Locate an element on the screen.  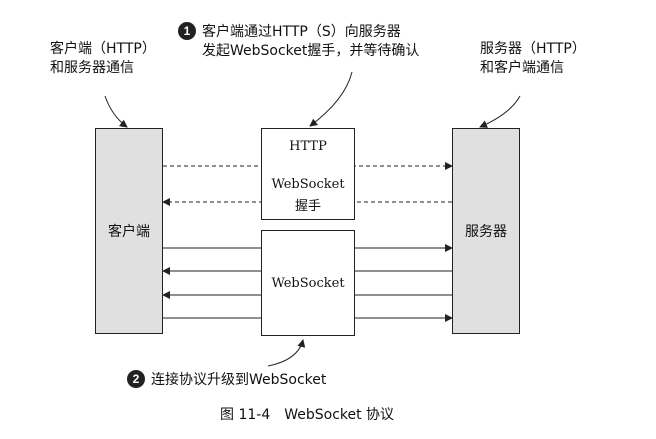
step1-line2: 发起WebSocket握手，并等待确认 is located at coordinates (311, 51).